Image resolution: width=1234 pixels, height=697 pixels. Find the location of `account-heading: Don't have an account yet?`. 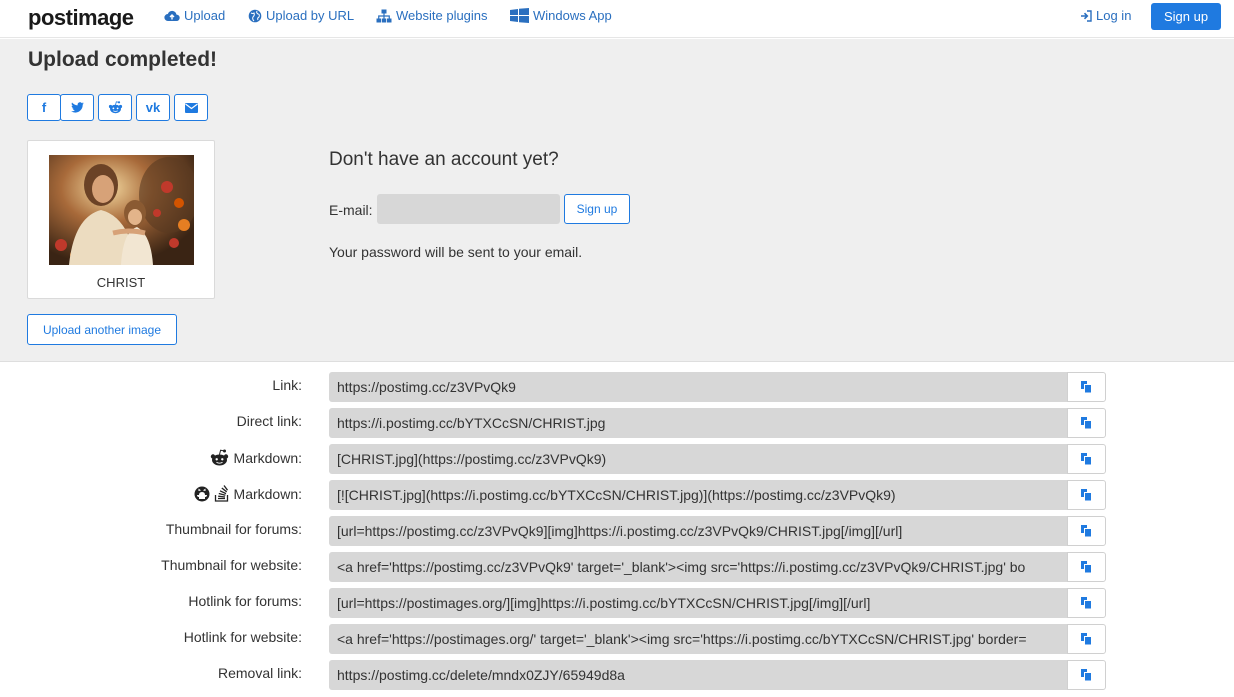

account-heading: Don't have an account yet? is located at coordinates (444, 159).